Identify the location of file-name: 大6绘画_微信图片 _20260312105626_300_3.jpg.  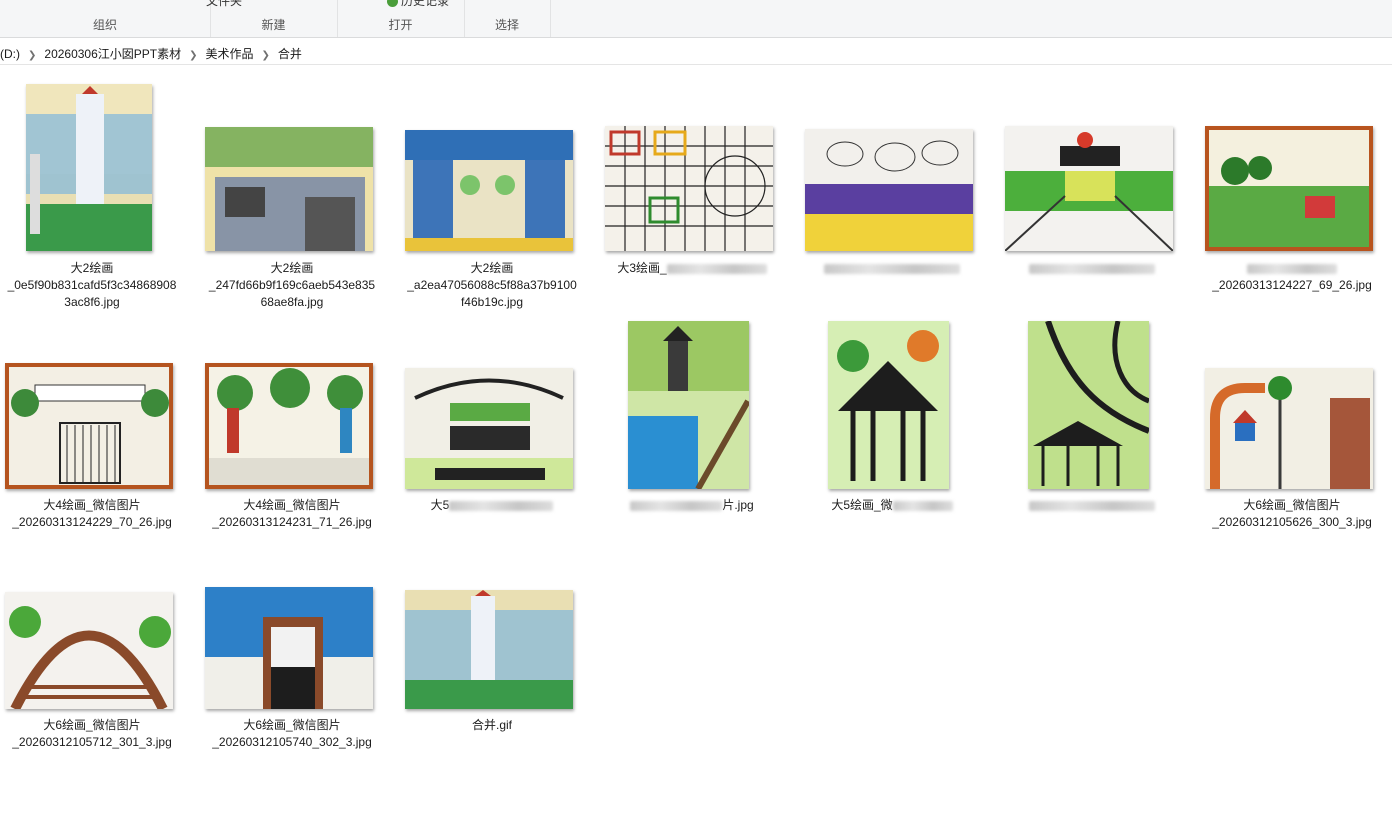
(1292, 513).